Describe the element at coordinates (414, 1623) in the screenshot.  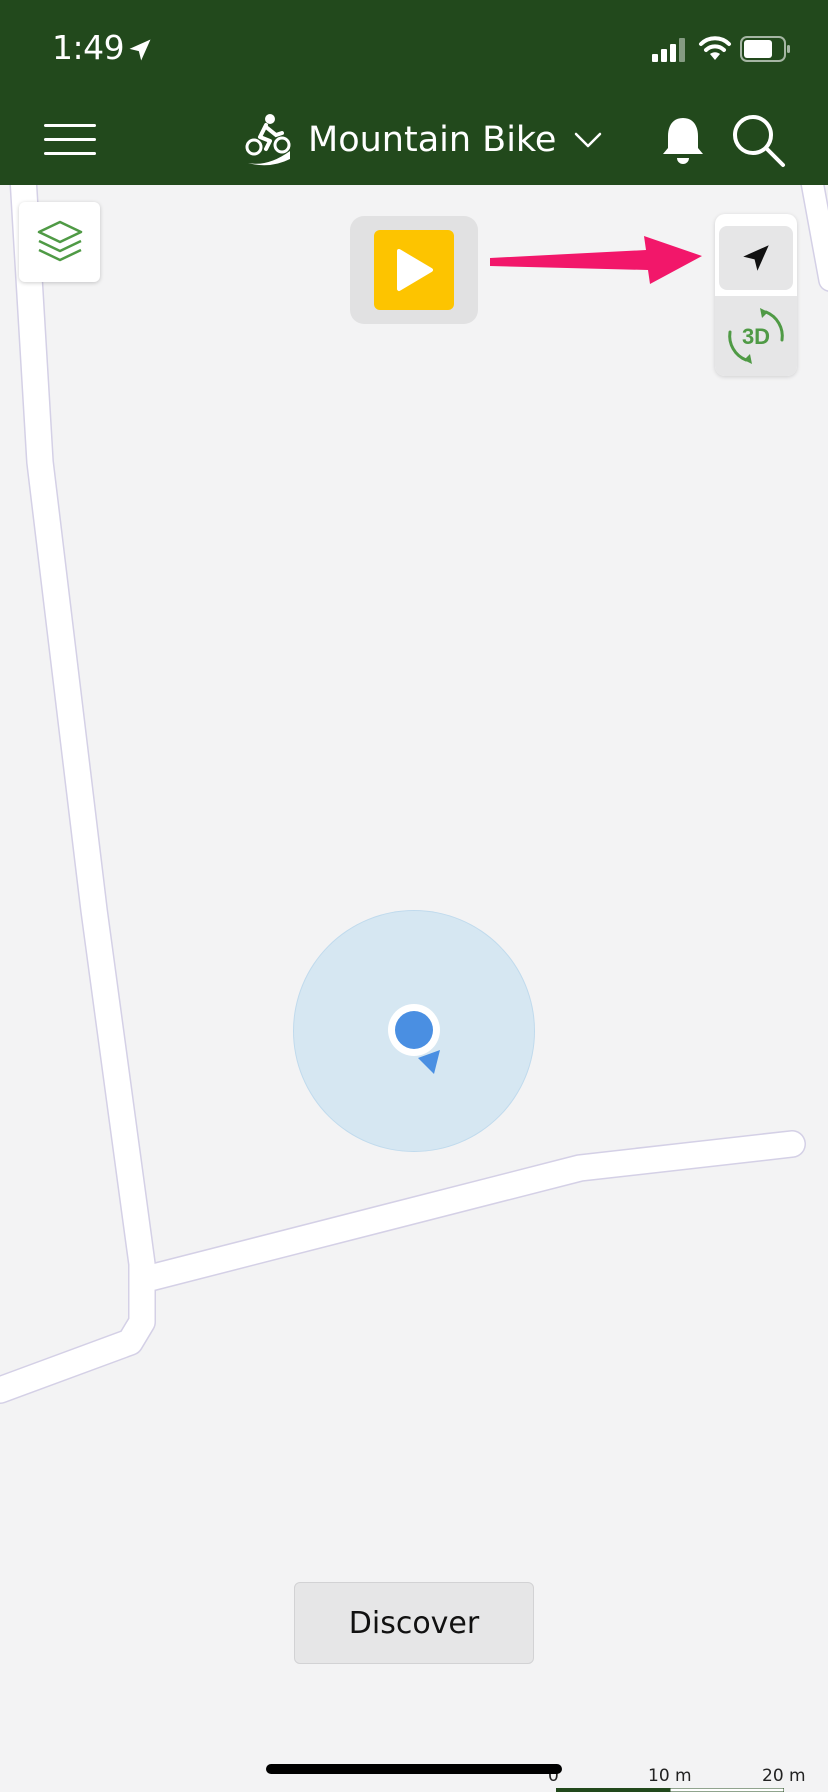
I see `discover-button: Discover` at that location.